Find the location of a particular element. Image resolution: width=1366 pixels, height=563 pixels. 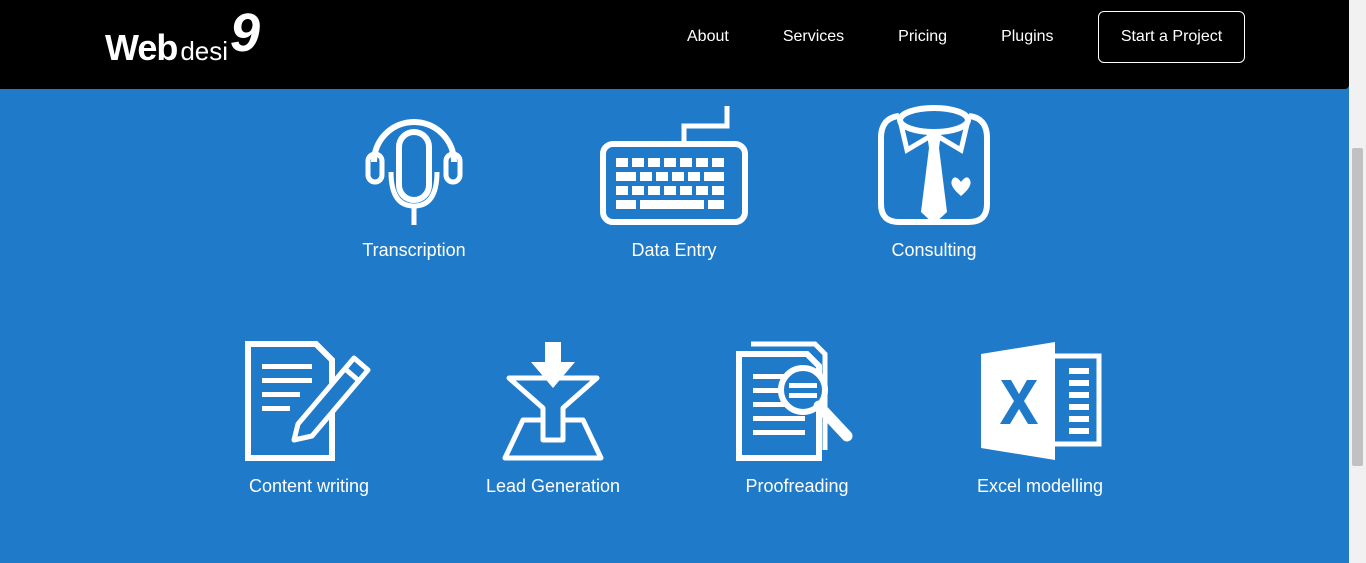

service-transcription: Transcription is located at coordinates (414, 182).